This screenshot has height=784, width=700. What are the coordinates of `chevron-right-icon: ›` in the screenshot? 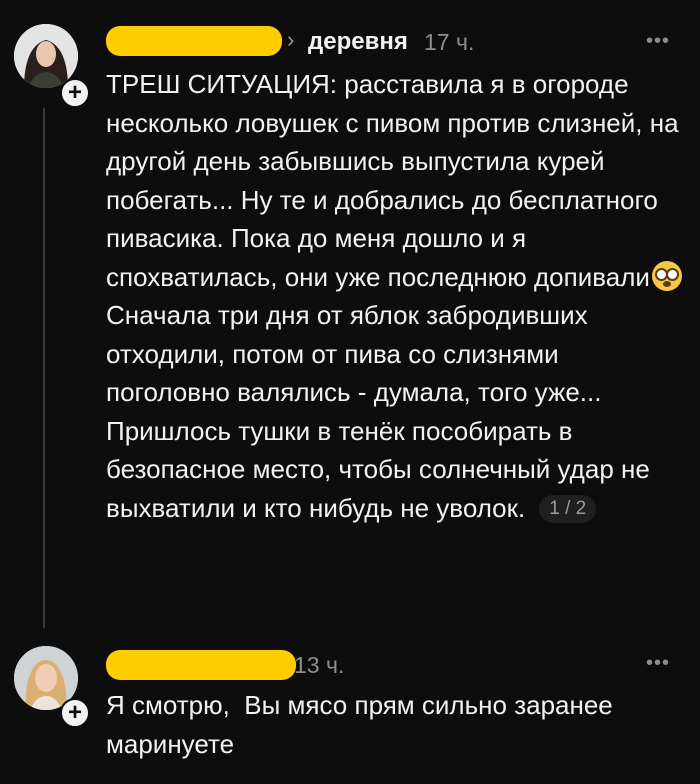 It's located at (291, 39).